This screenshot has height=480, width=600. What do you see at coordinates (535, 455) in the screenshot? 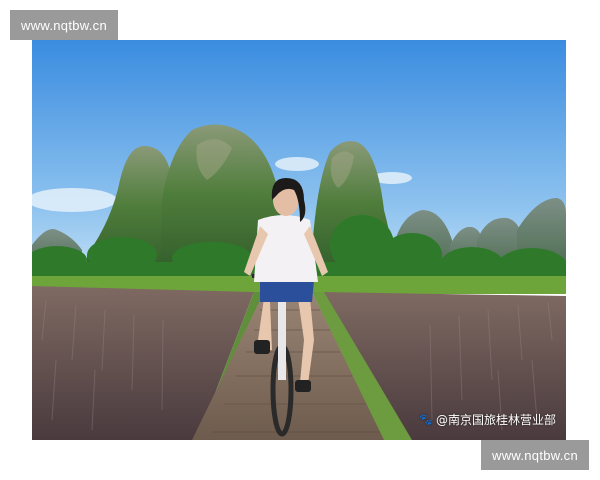
I see `watermark-bottom: www.nqtbw.cn` at bounding box center [535, 455].